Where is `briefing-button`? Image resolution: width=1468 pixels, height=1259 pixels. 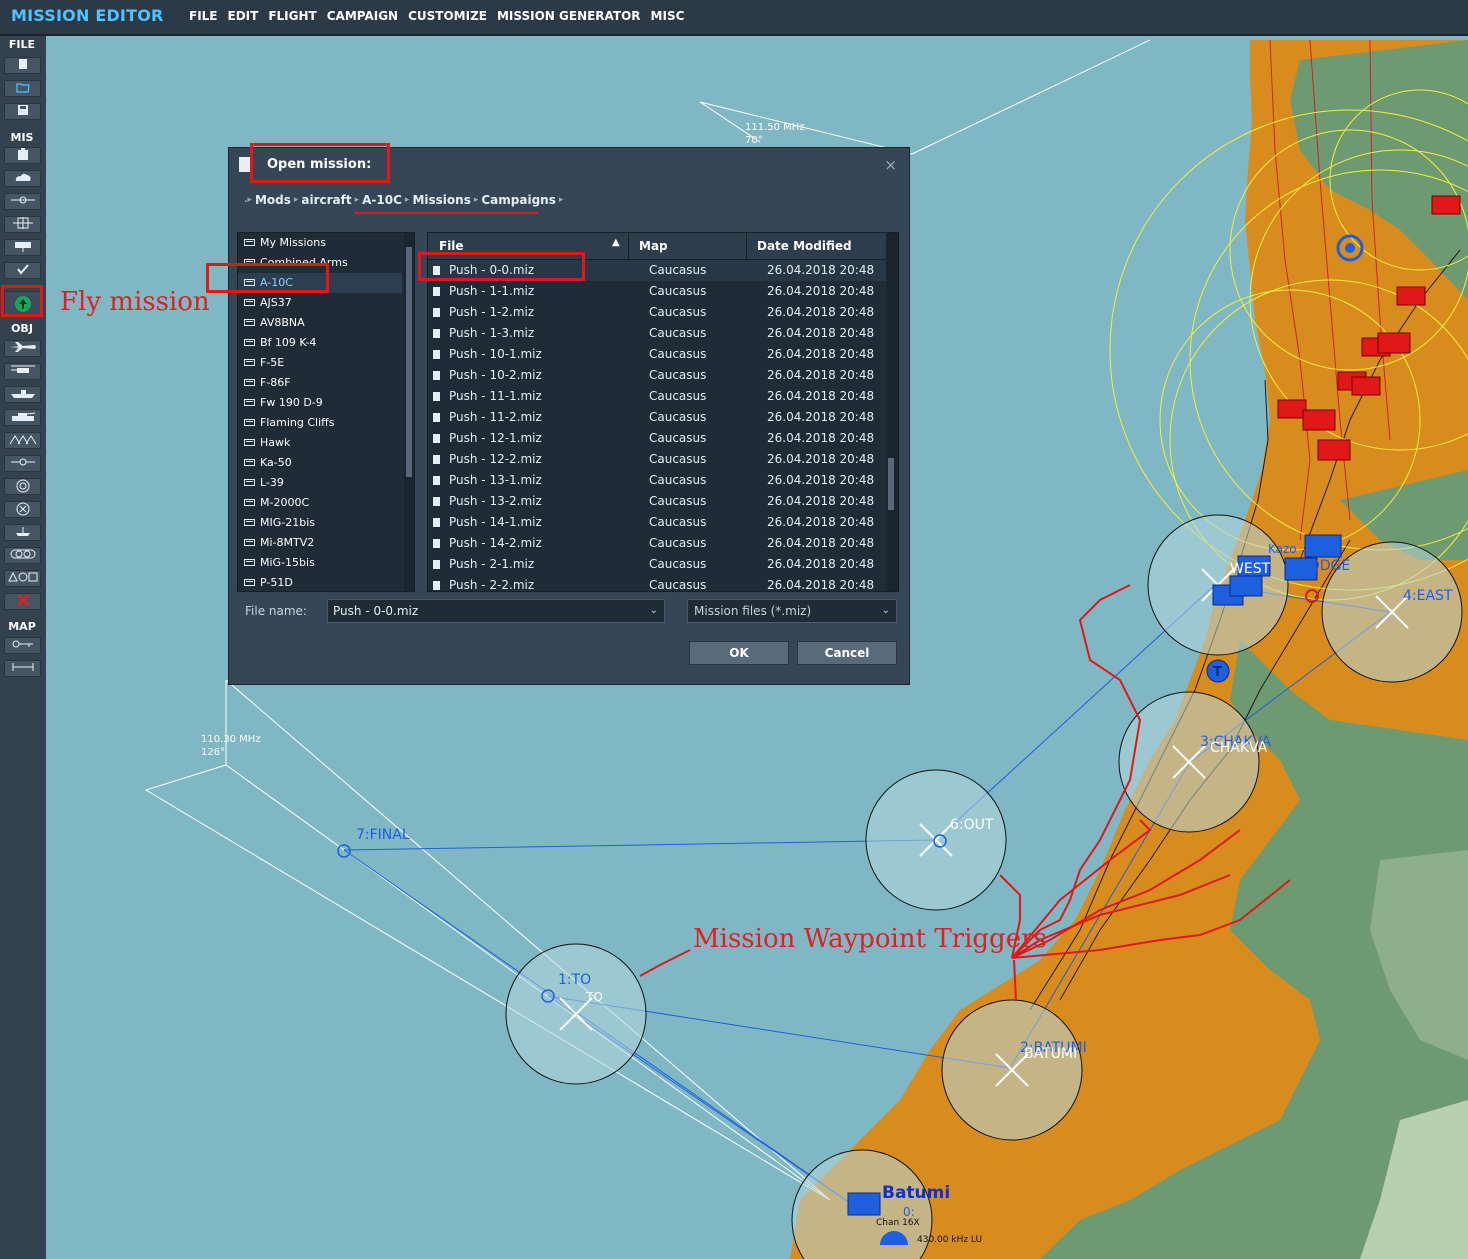 briefing-button is located at coordinates (22, 155).